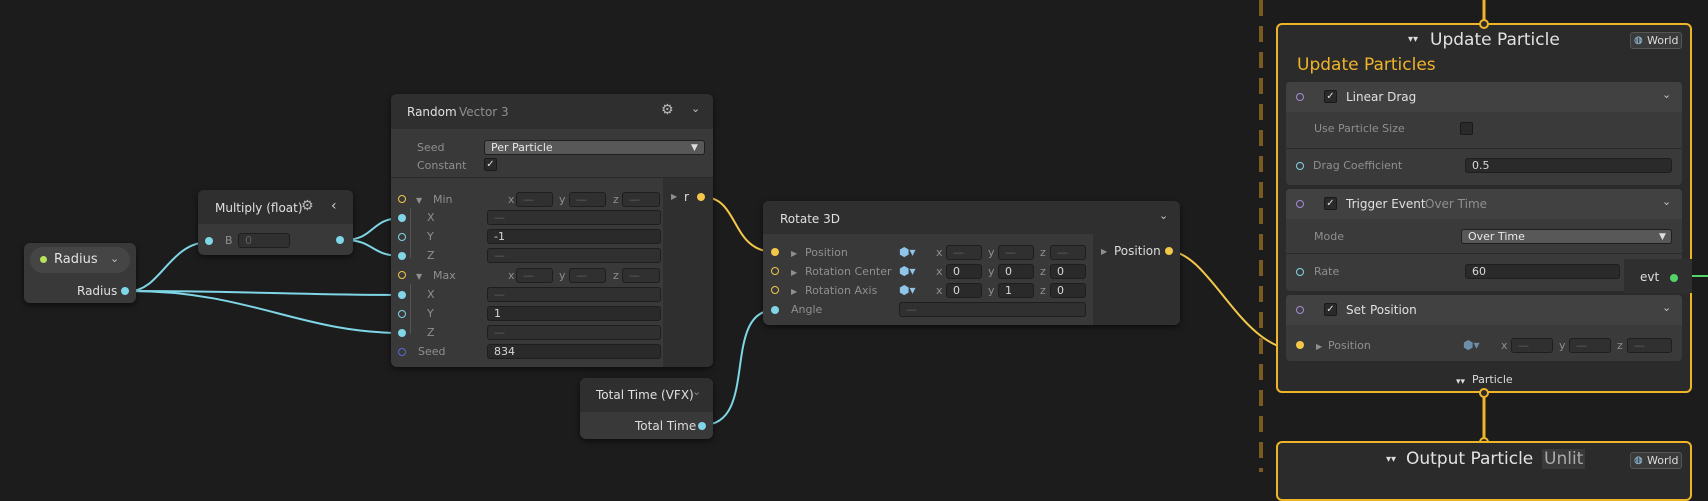 The image size is (1708, 501). What do you see at coordinates (775, 252) in the screenshot?
I see `position-port` at bounding box center [775, 252].